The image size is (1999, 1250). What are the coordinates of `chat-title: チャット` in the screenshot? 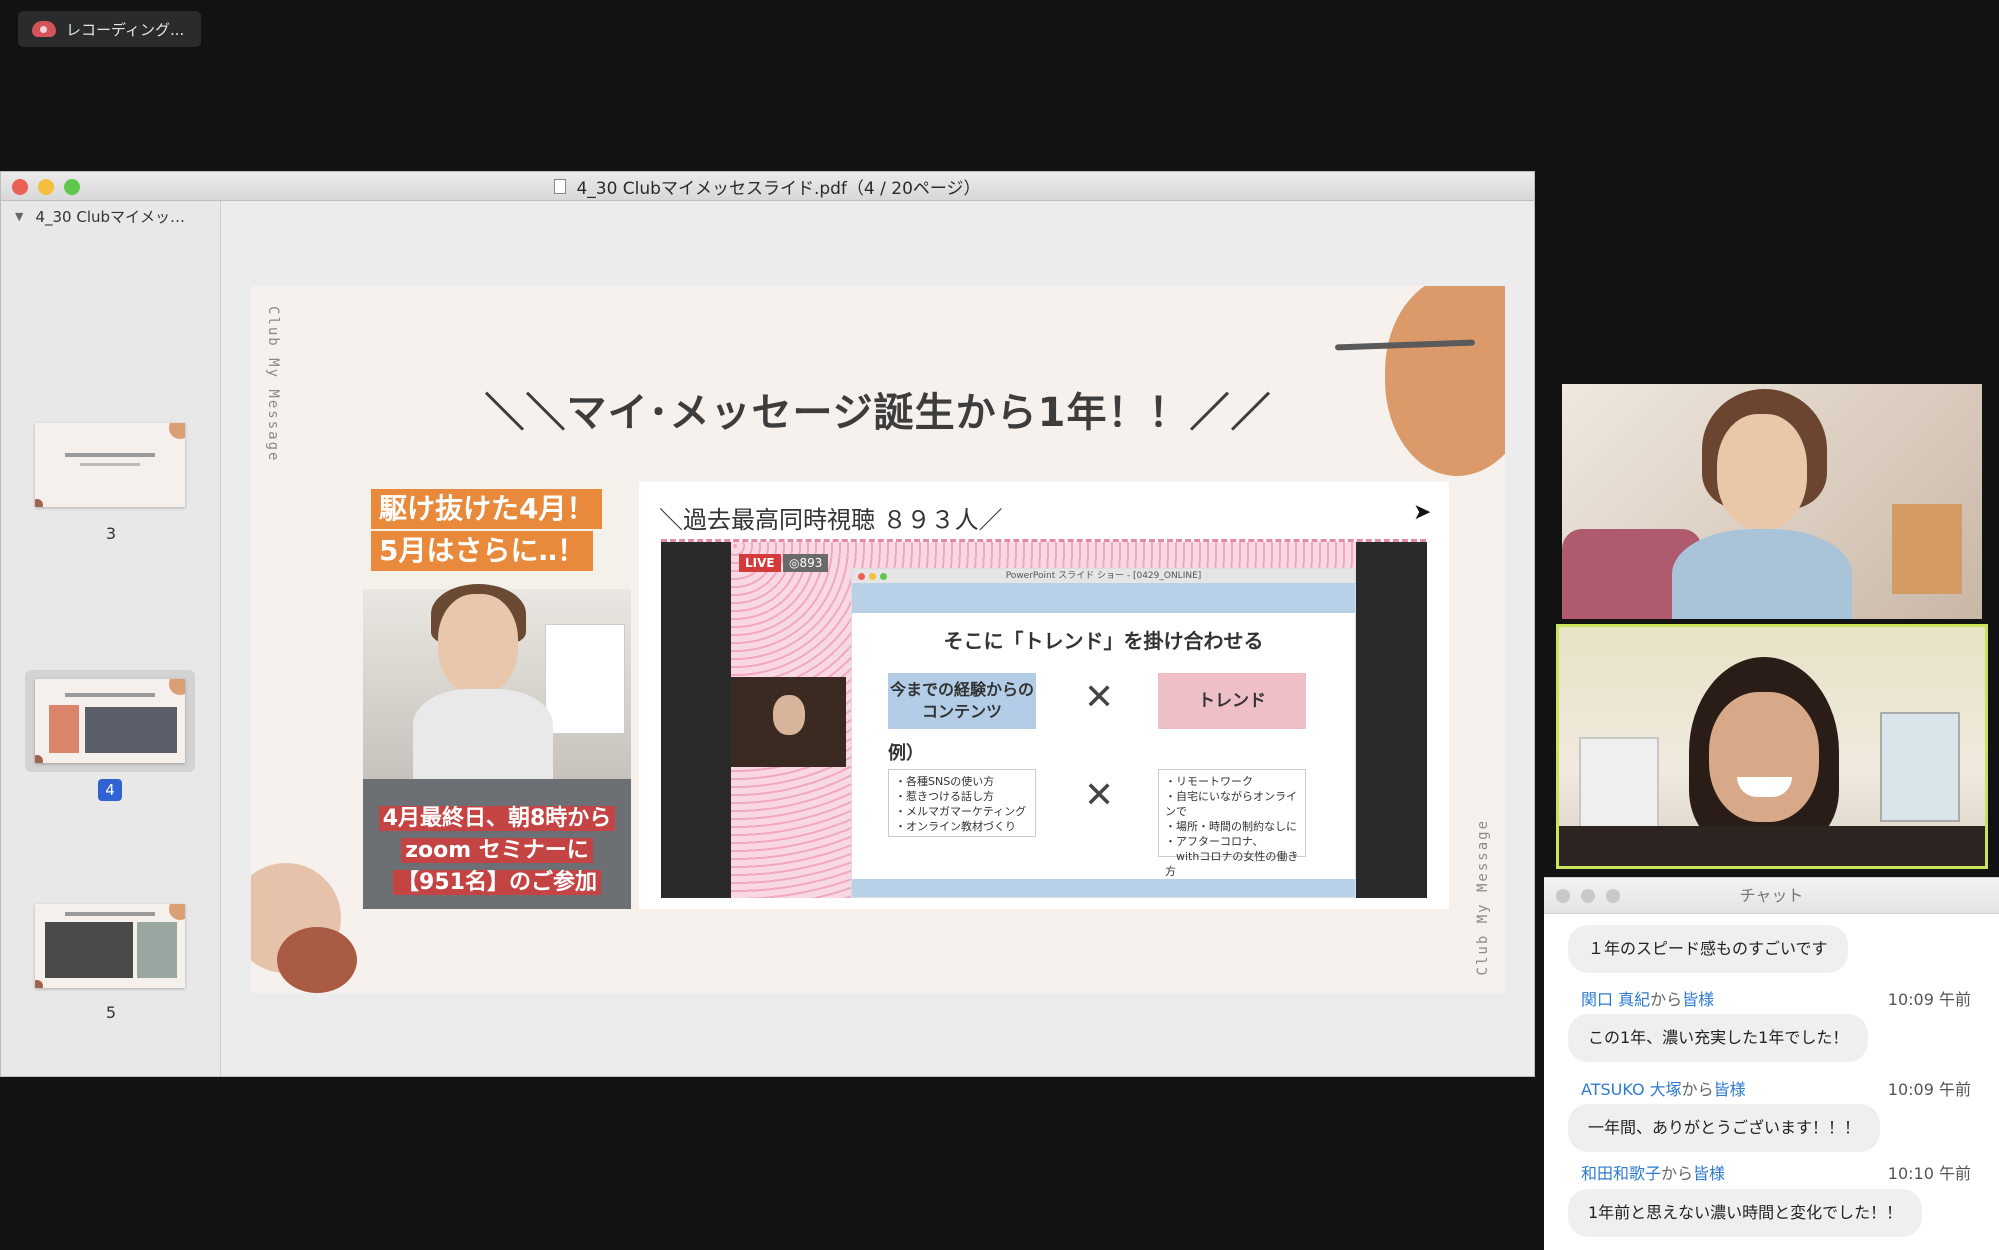 It's located at (1771, 895).